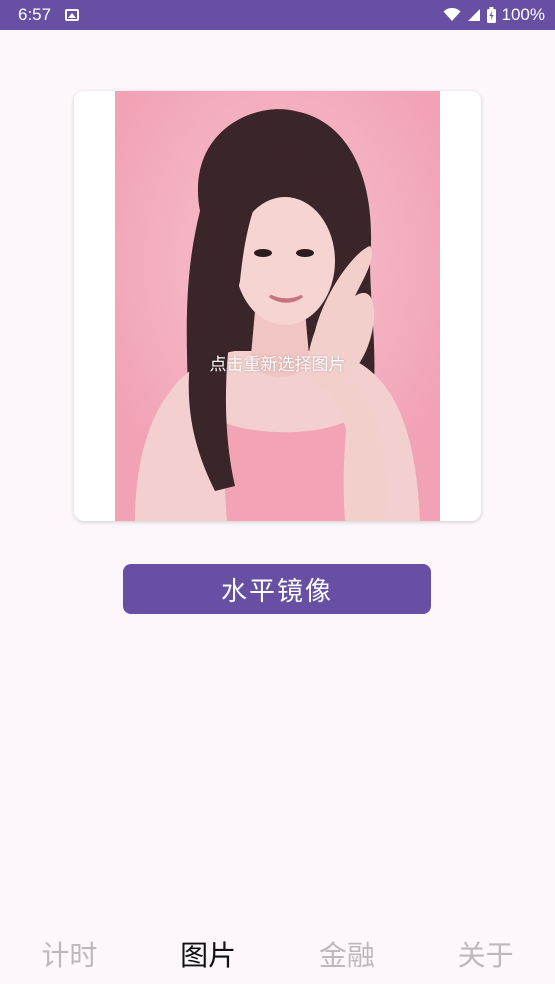  Describe the element at coordinates (473, 15) in the screenshot. I see `signal-icon` at that location.